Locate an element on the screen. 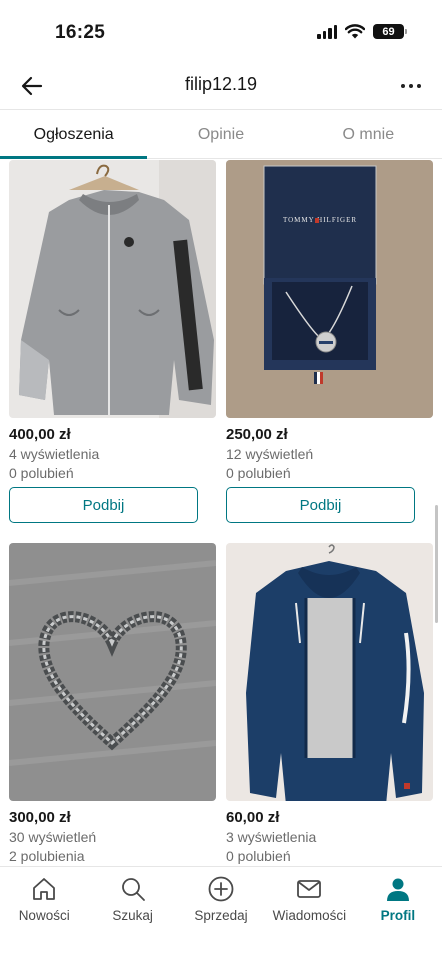 The image size is (442, 960). listing-photo-tommy-hilfiger-box: TOMMY HILFIGER is located at coordinates (329, 289).